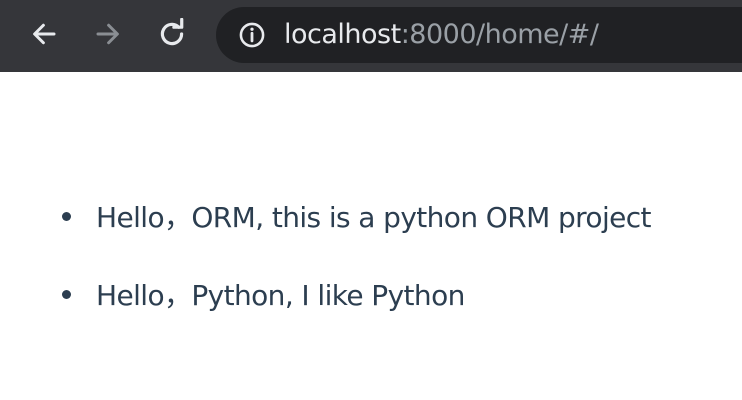 Image resolution: width=742 pixels, height=400 pixels. I want to click on list-item-text: Hello，ORM, this is a python ORM project, so click(374, 217).